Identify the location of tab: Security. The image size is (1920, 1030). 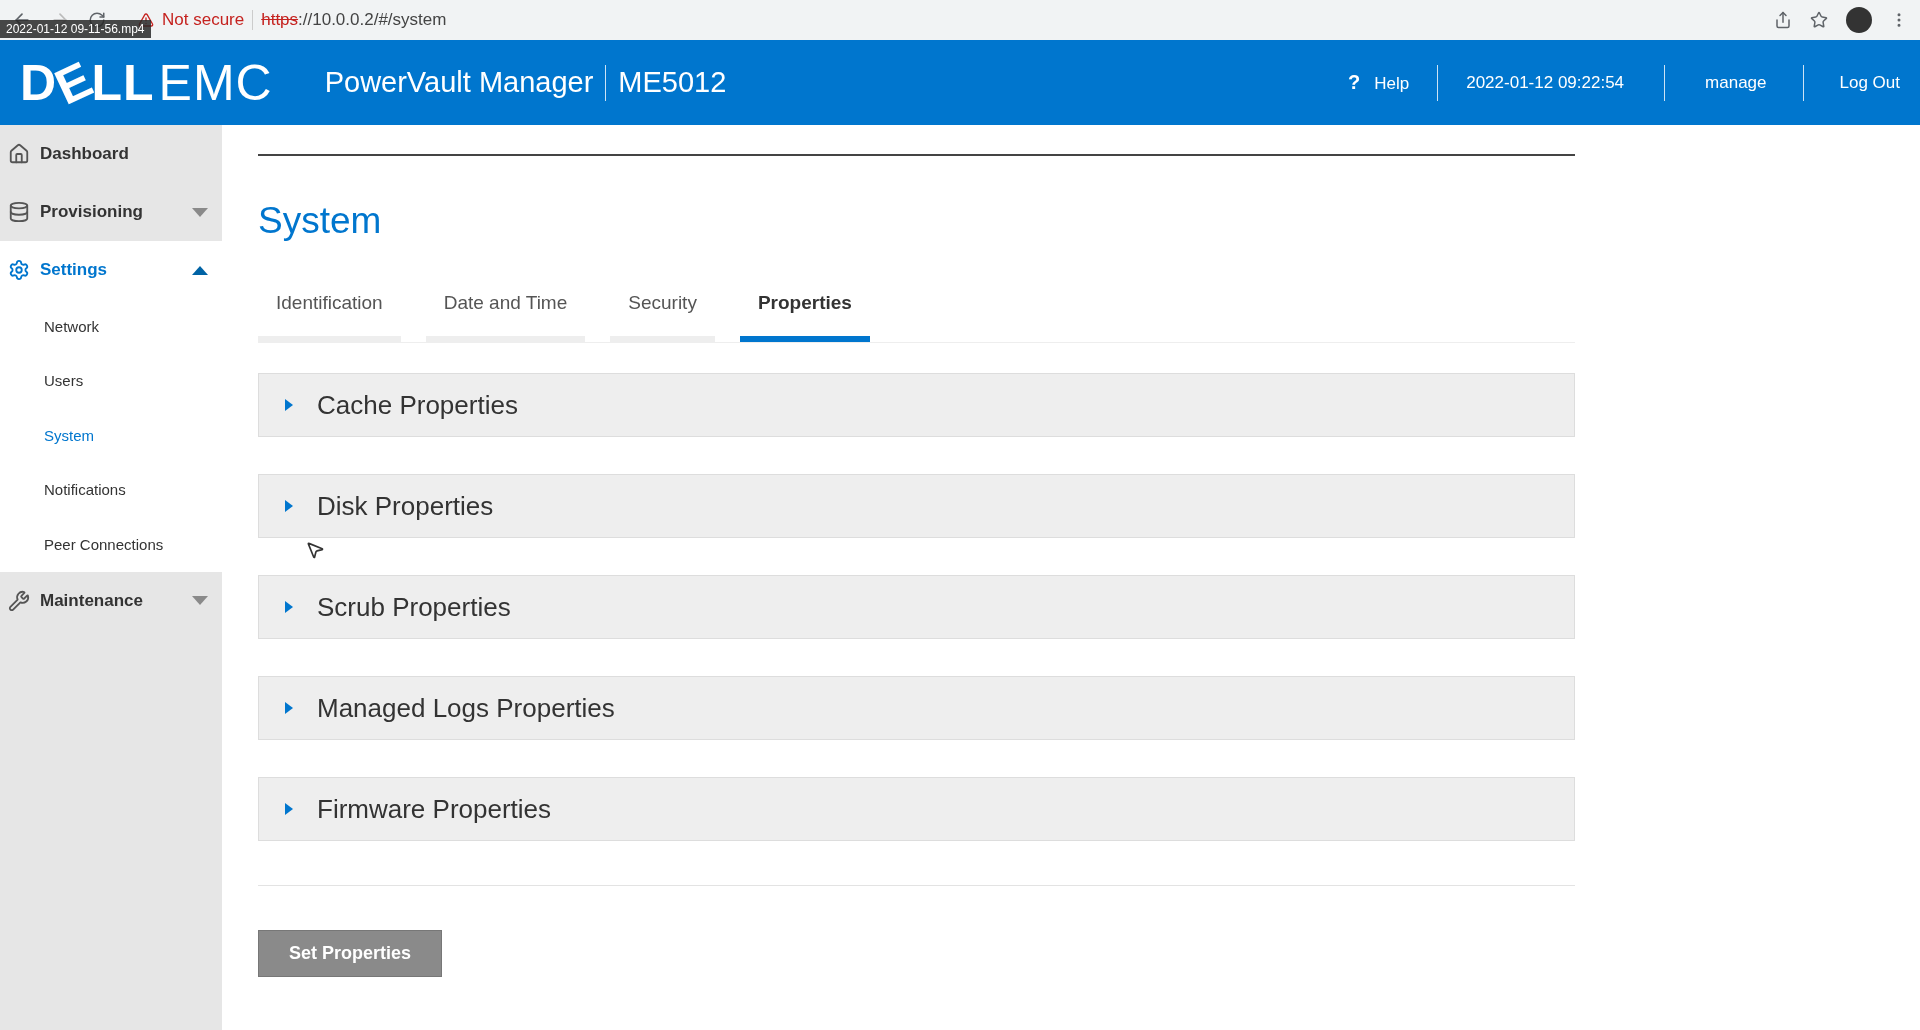
(662, 312).